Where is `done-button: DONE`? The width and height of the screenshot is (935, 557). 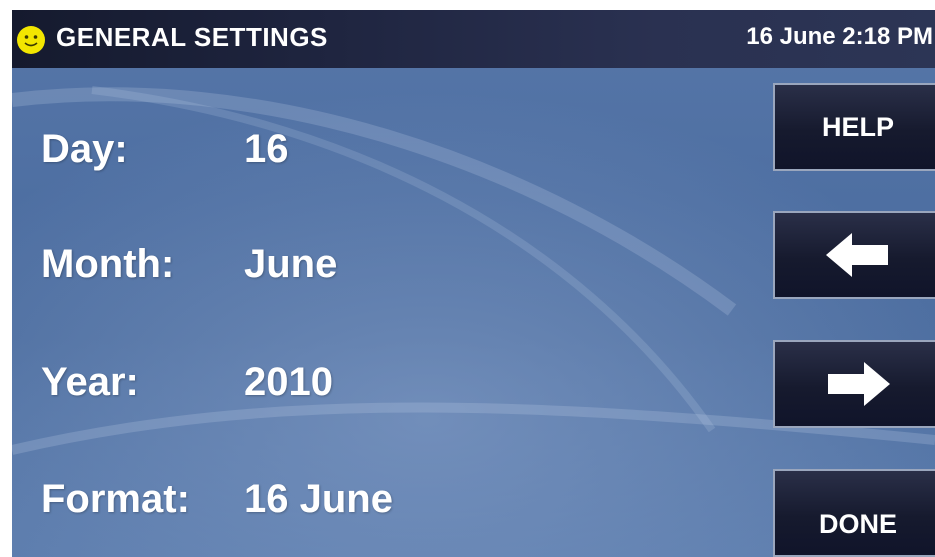 done-button: DONE is located at coordinates (854, 513).